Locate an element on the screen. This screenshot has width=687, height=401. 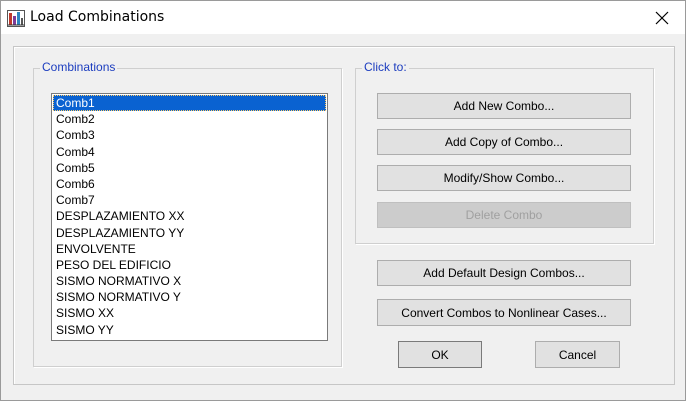
ok-button: OK is located at coordinates (440, 354).